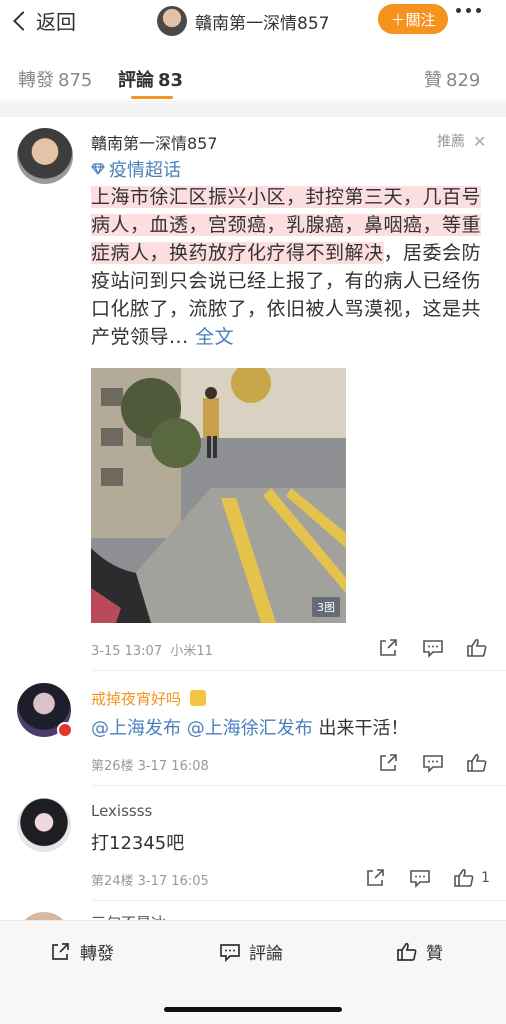 The height and width of the screenshot is (1024, 506). I want to click on back-button: 返回, so click(43, 20).